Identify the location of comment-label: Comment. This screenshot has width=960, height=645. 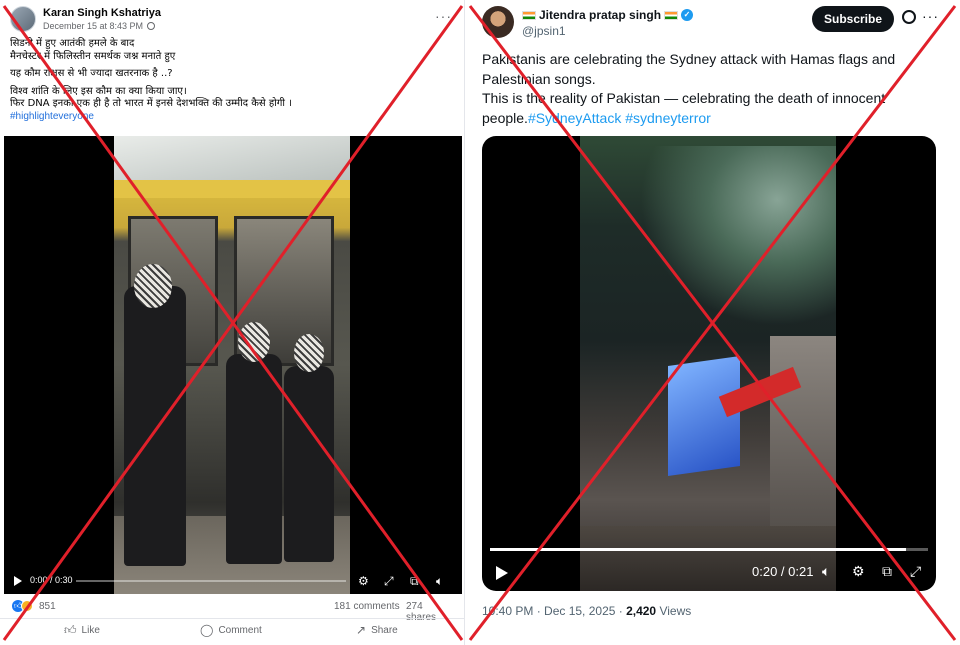
(240, 630).